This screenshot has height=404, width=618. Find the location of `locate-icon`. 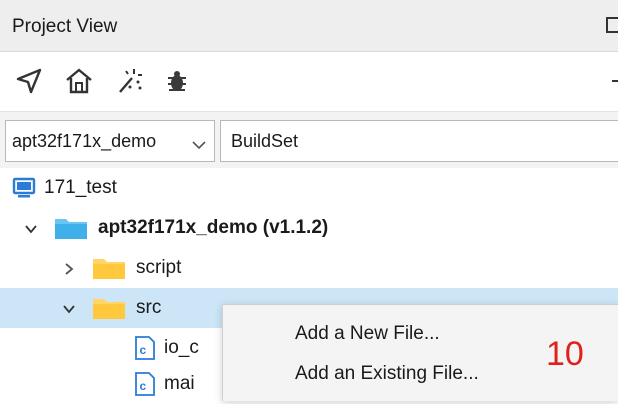

locate-icon is located at coordinates (29, 81).